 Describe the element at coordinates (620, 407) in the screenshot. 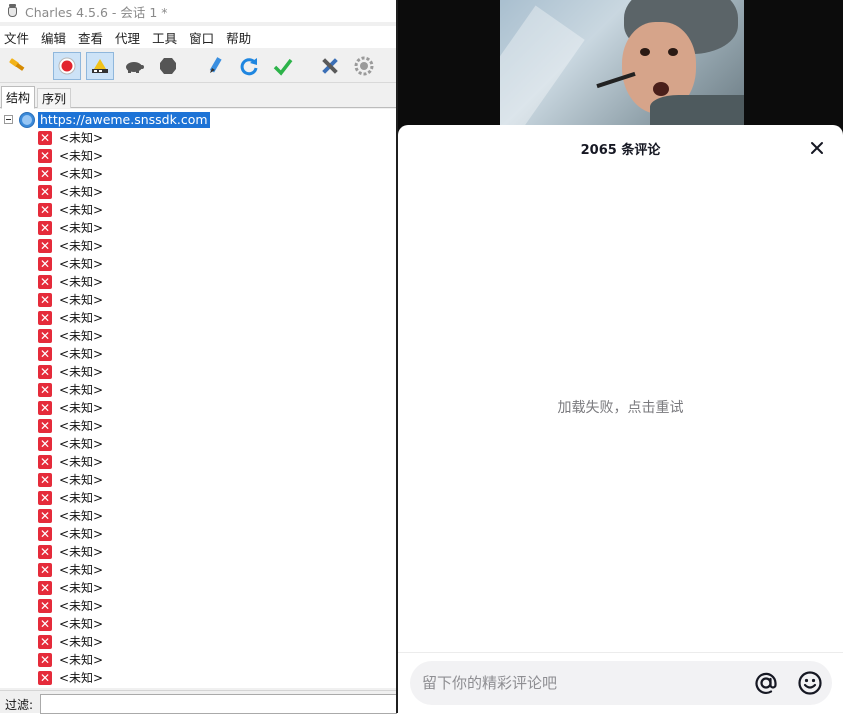

I see `load-error-retry: 加载失败，点击重试` at that location.